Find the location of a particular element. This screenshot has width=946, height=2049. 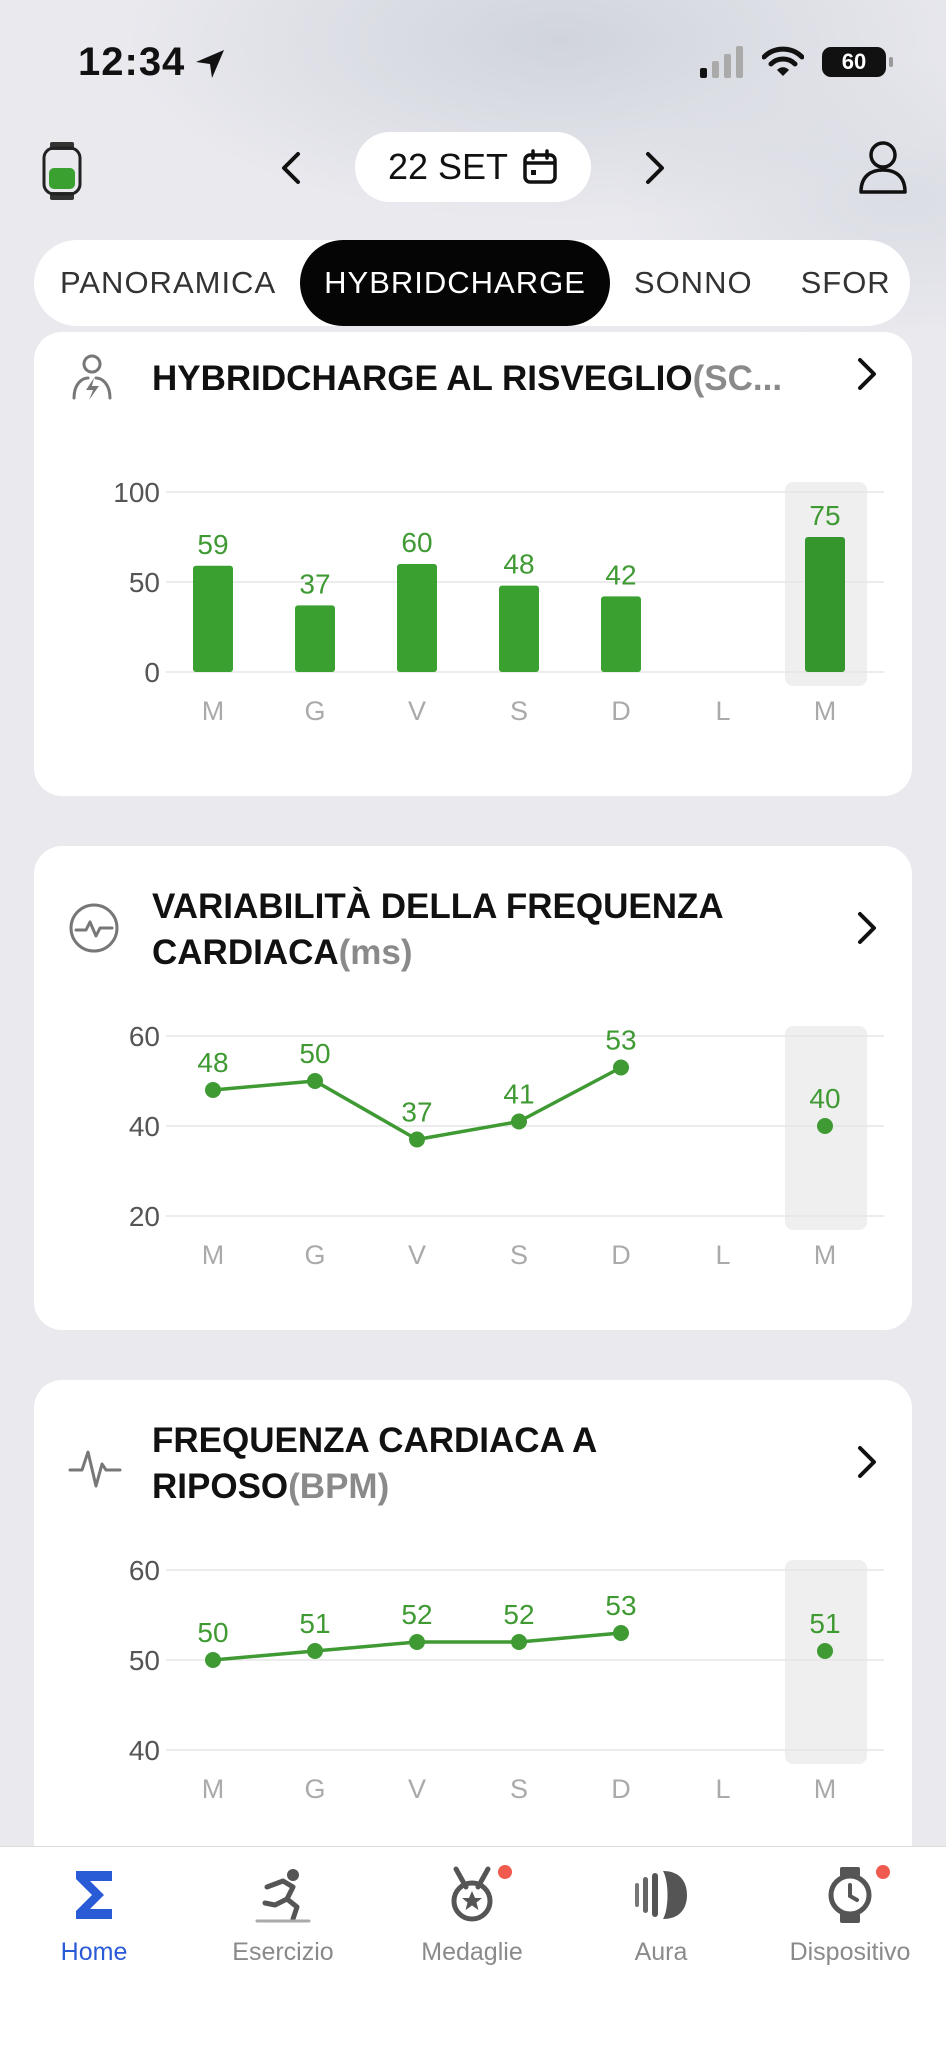

status-time: 12:34 is located at coordinates (132, 62).